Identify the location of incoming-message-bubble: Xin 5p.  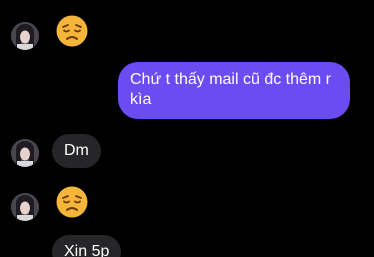
(87, 246).